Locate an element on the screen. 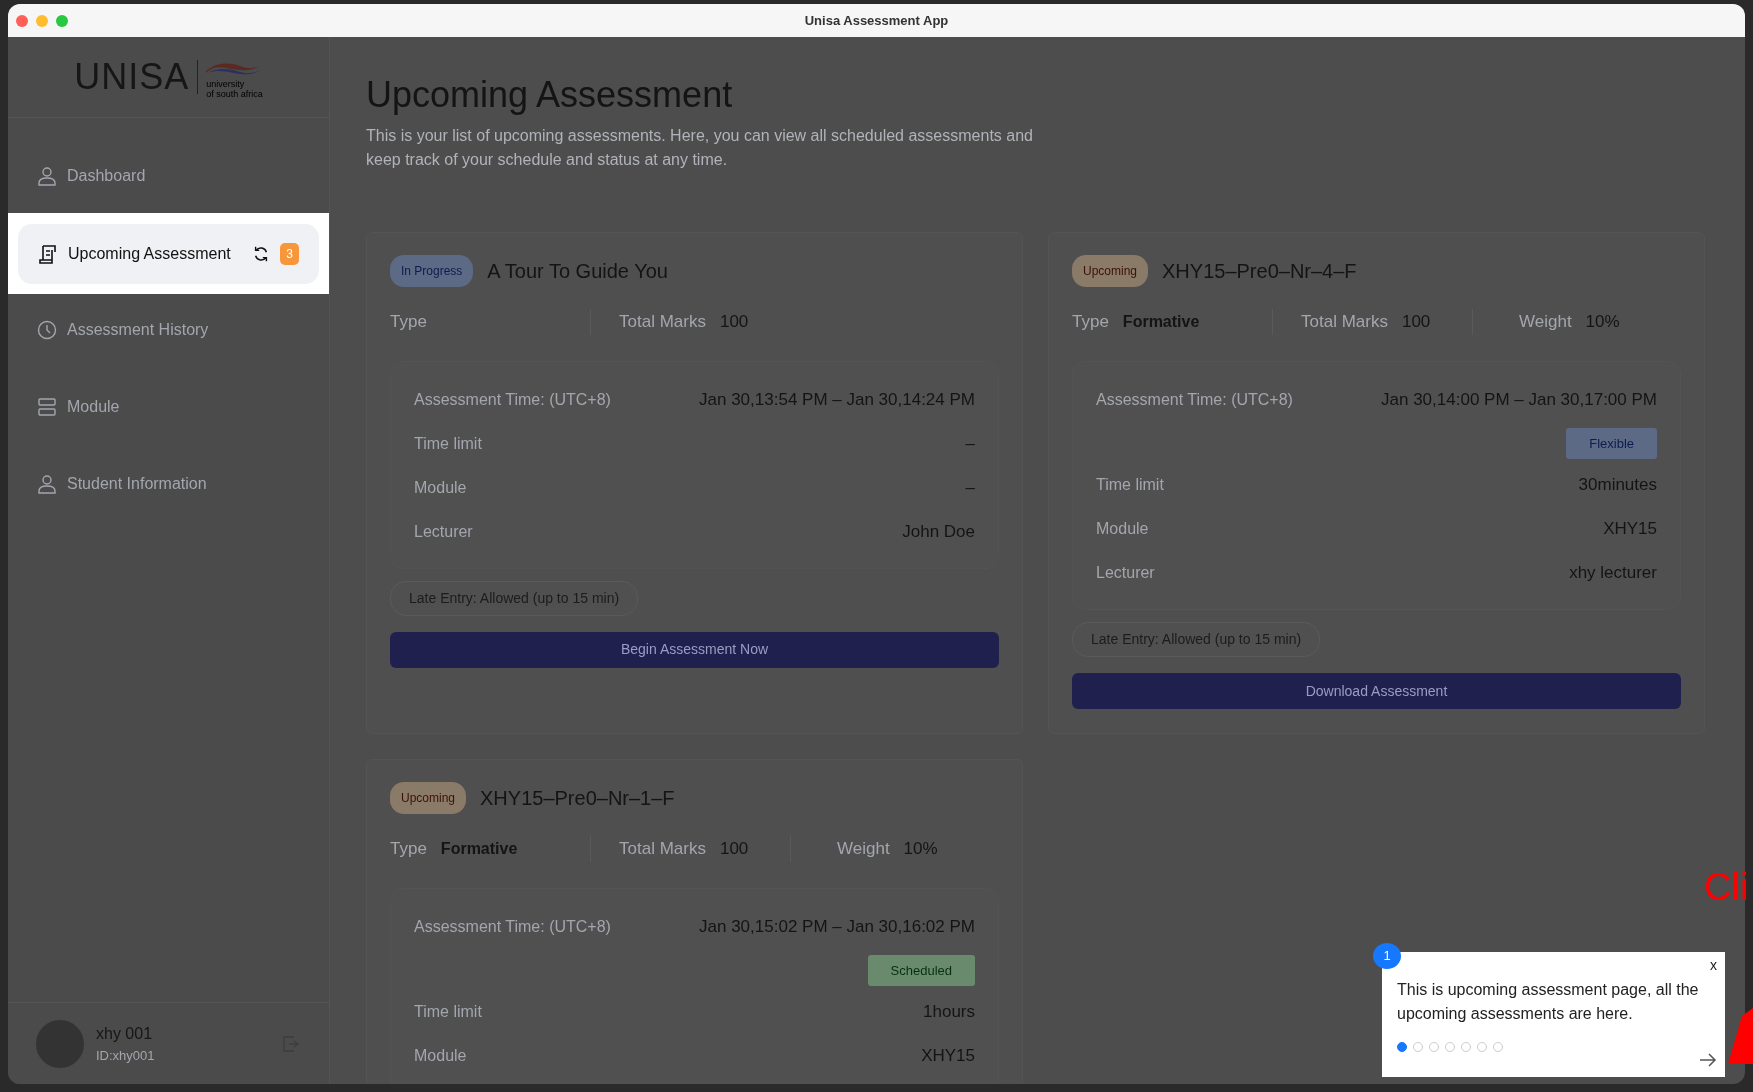 This screenshot has width=1753, height=1092. status-badge: In Progress is located at coordinates (432, 271).